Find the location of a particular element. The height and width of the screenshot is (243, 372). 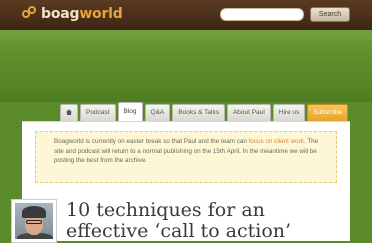

author-avatar is located at coordinates (34, 221).